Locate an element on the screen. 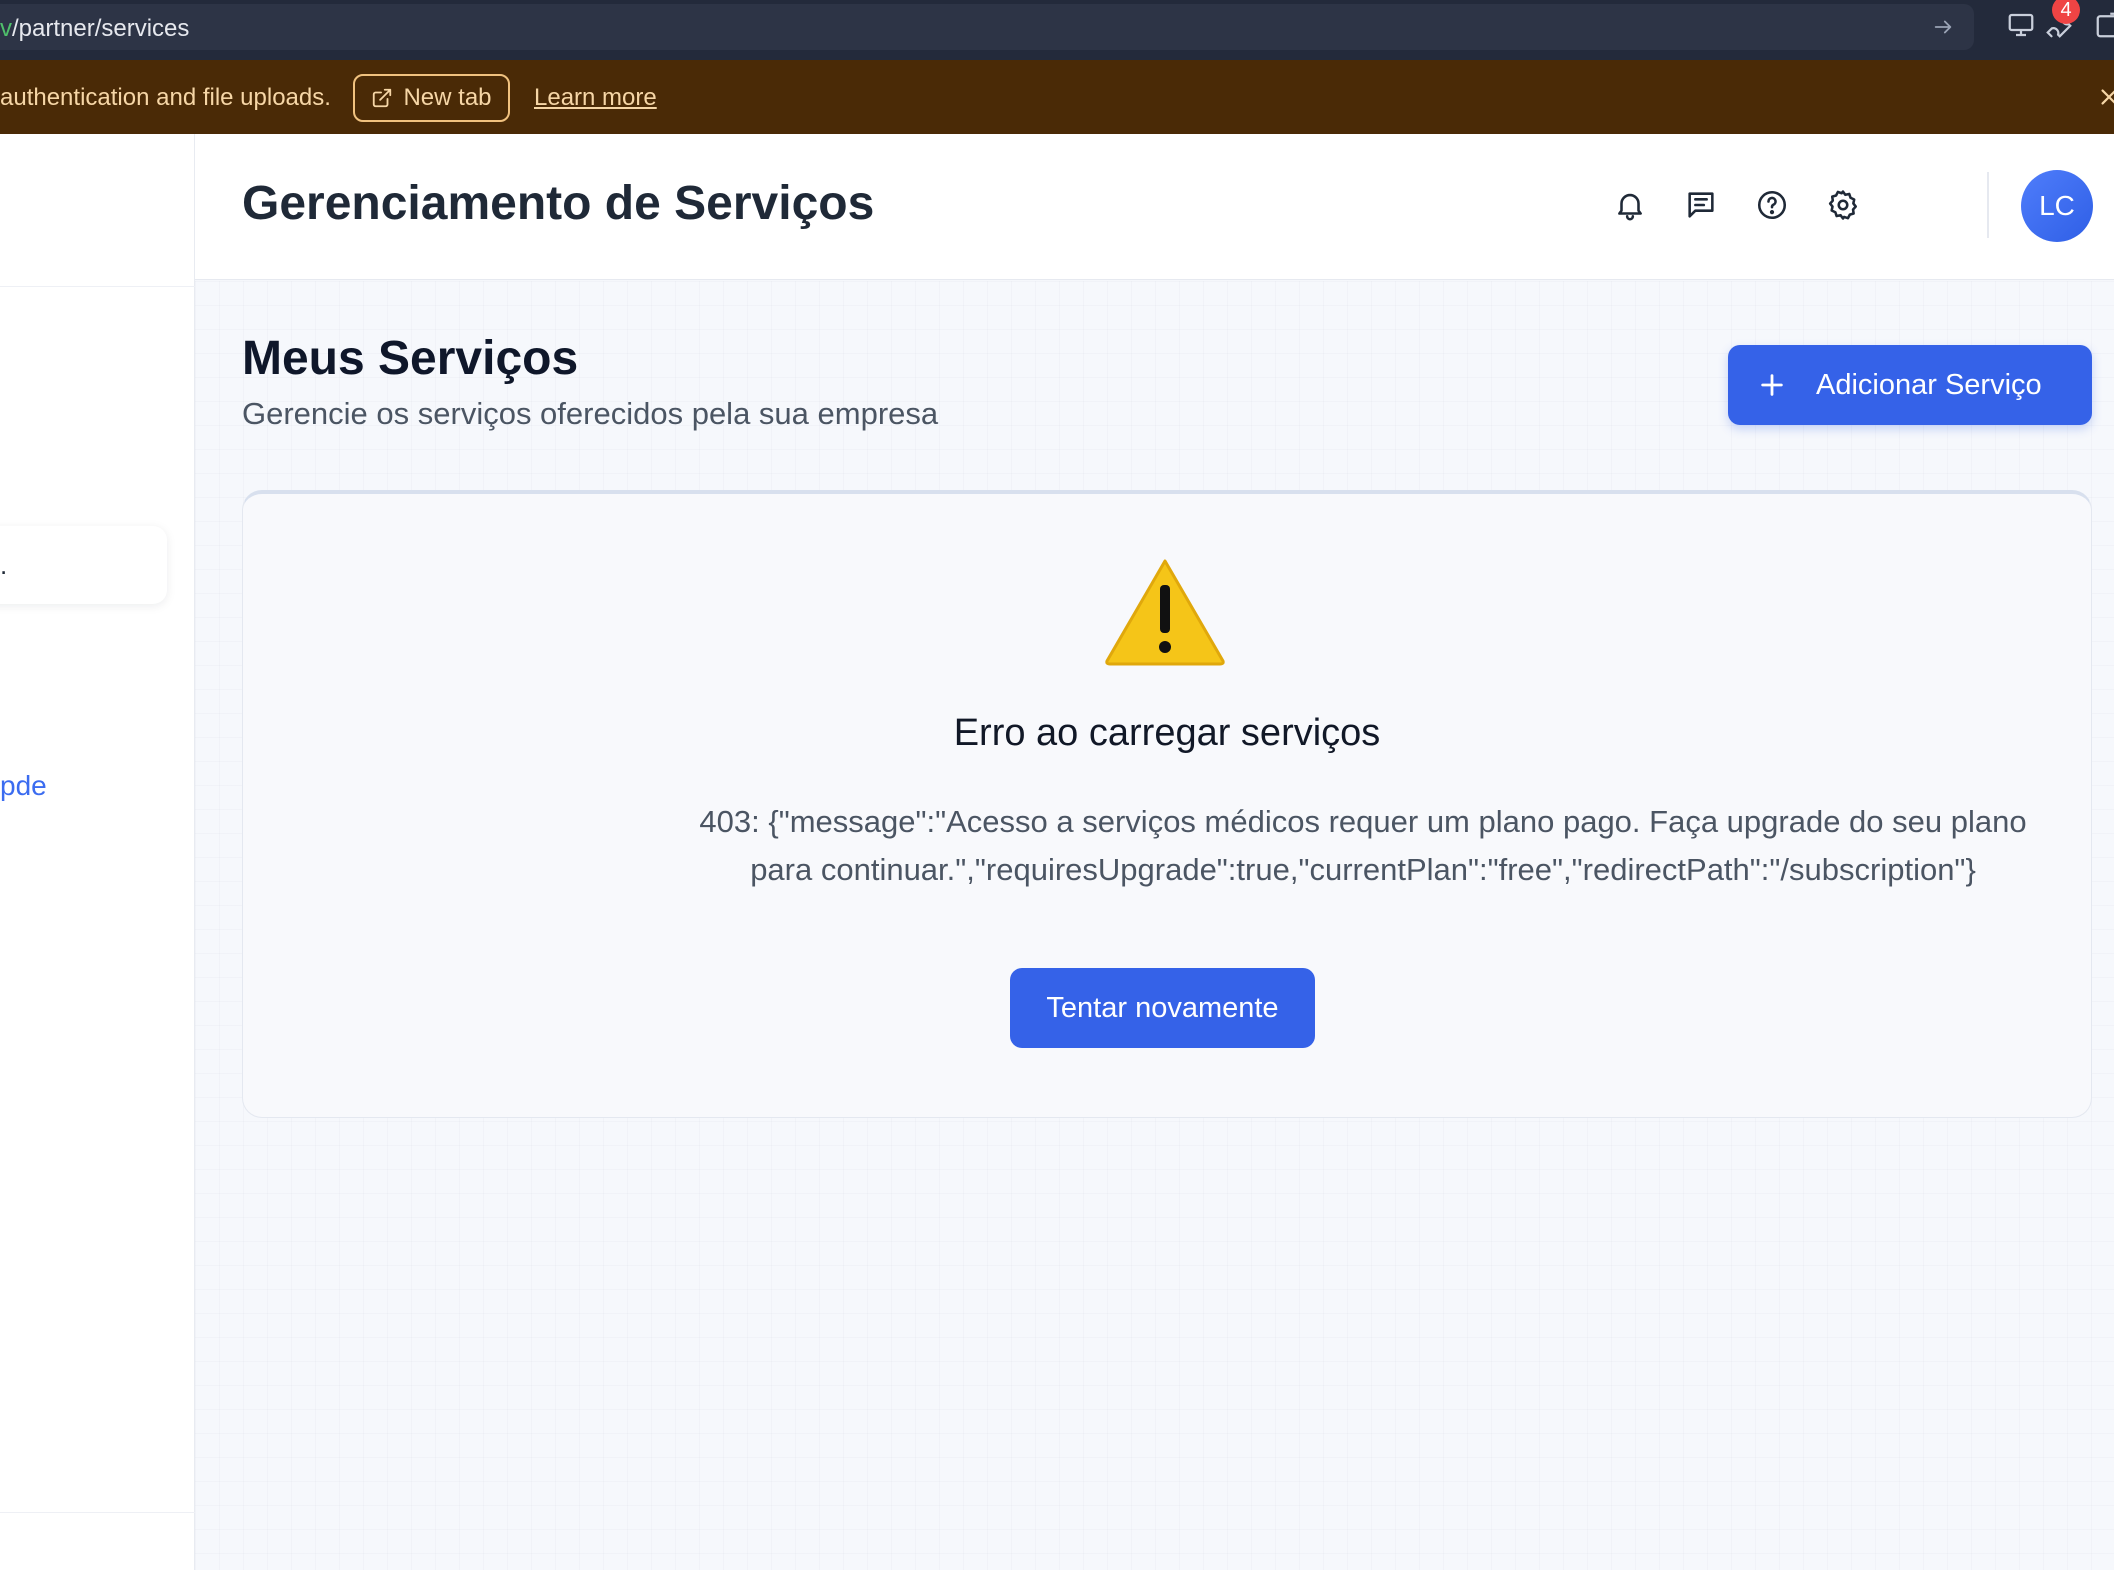 Image resolution: width=2114 pixels, height=1570 pixels. messages-button is located at coordinates (1701, 205).